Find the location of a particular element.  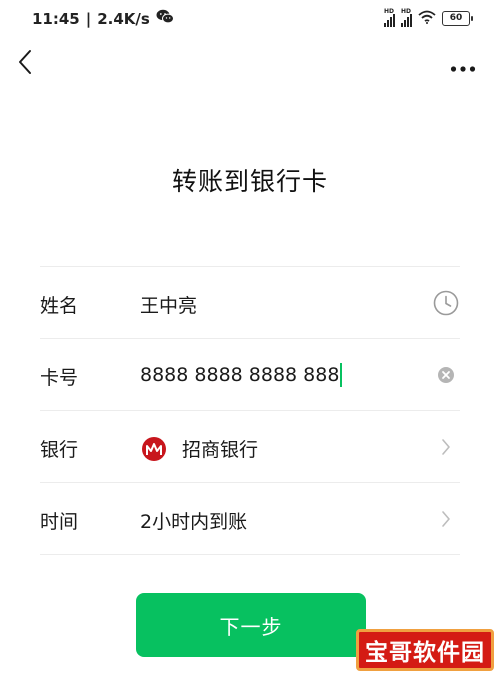

bank-name: 招商银行 is located at coordinates (220, 450).